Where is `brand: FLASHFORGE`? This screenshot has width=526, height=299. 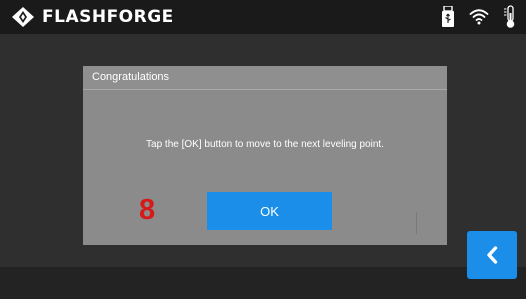 brand: FLASHFORGE is located at coordinates (93, 17).